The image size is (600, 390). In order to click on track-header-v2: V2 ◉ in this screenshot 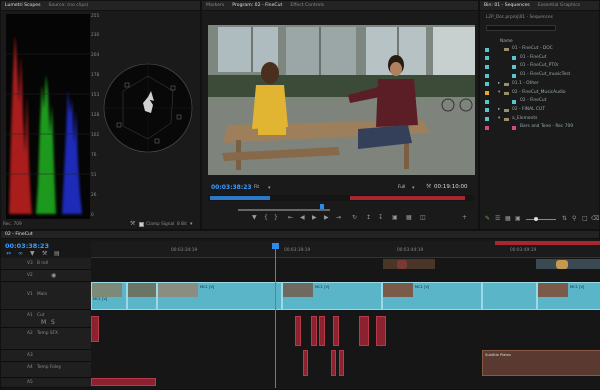, I will do `click(46, 276)`.